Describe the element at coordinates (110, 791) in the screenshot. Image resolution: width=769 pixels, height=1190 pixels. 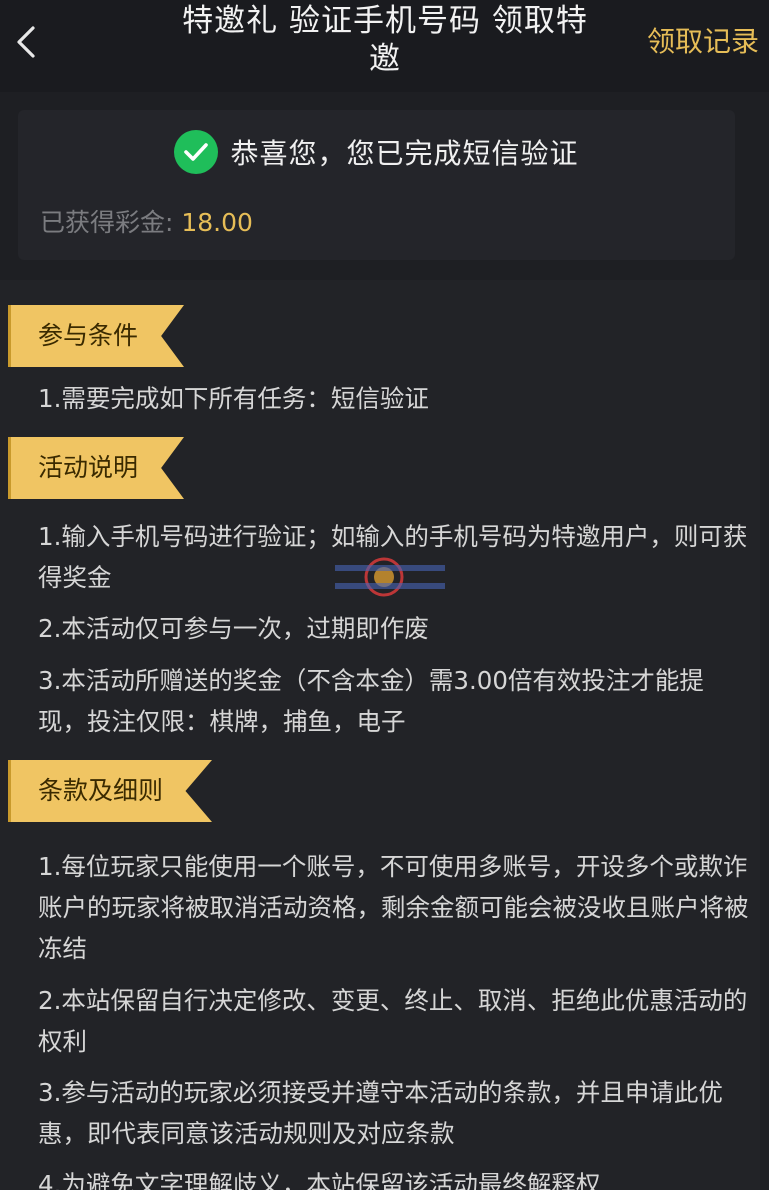
I see `section-tag-terms: 条款及细则` at that location.